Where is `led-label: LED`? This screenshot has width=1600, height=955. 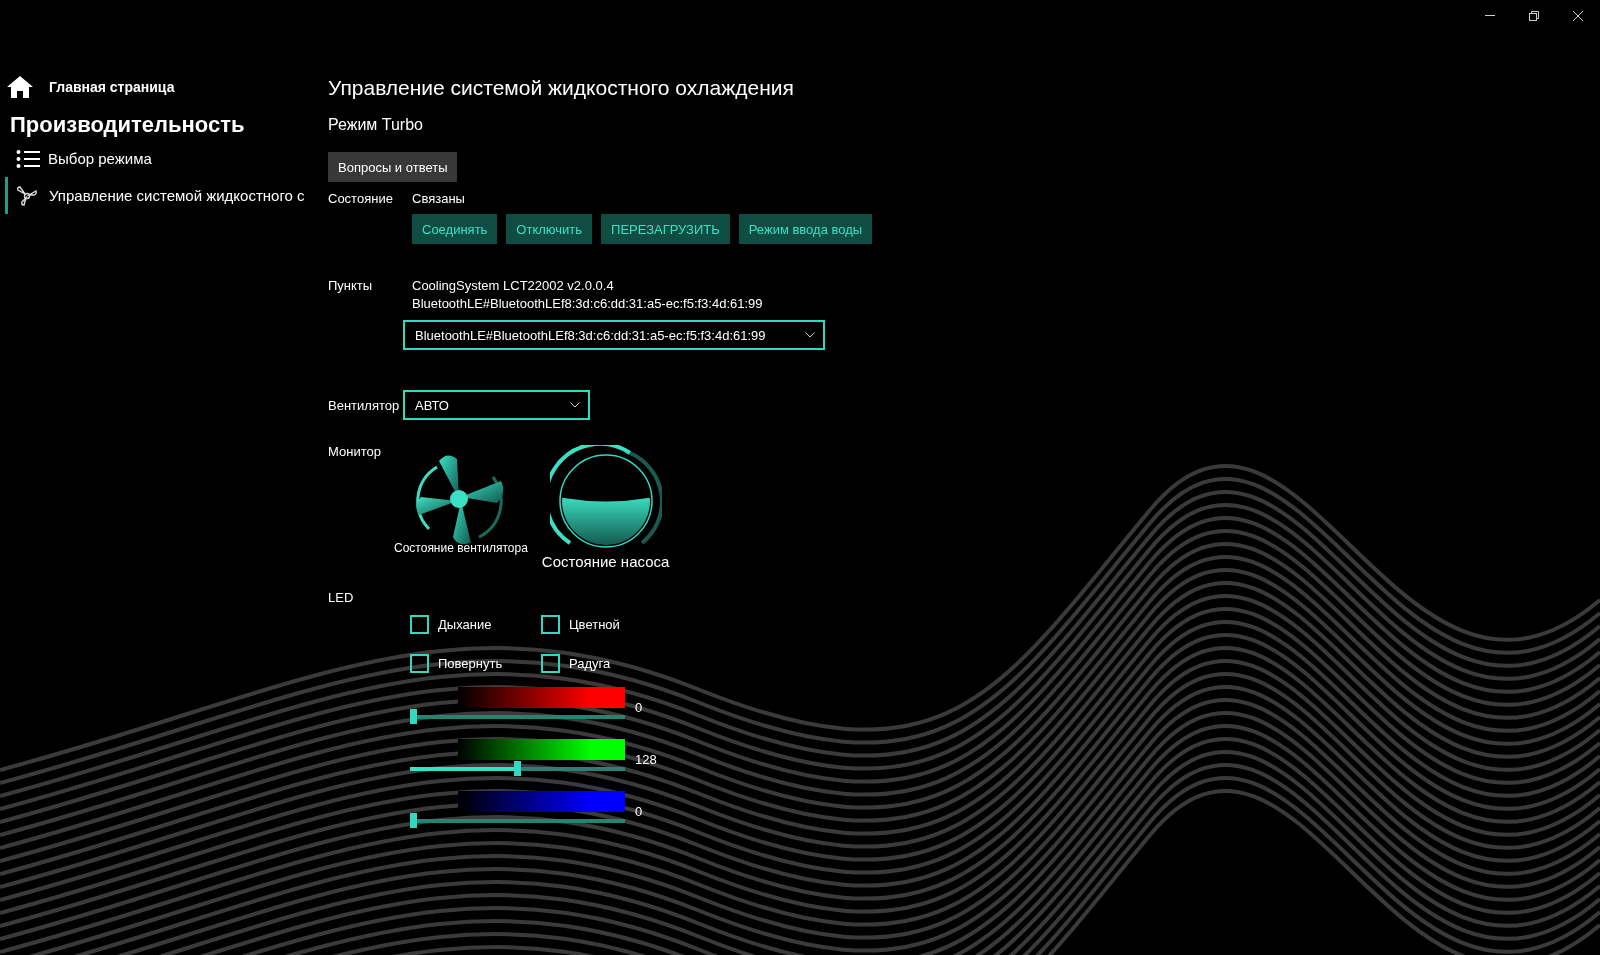
led-label: LED is located at coordinates (341, 597).